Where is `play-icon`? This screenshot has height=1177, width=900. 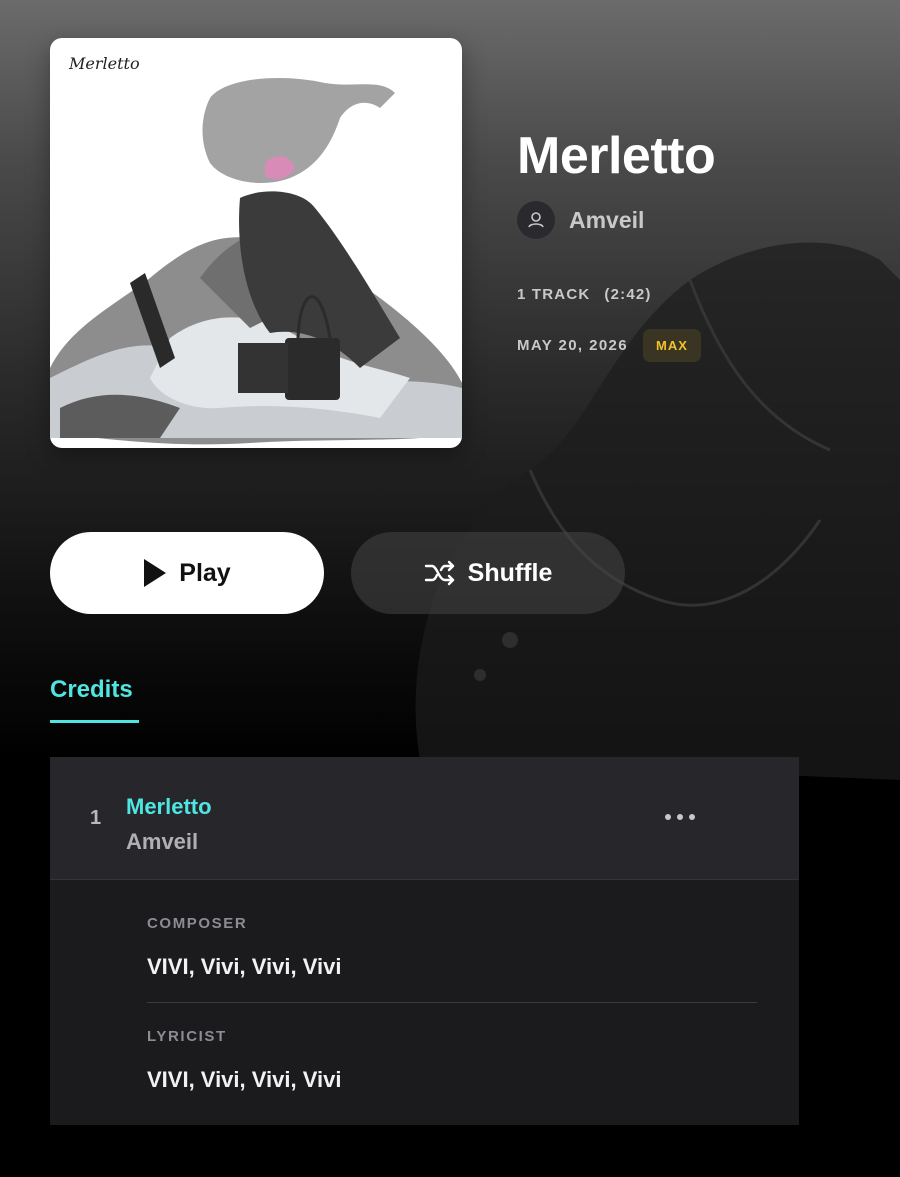 play-icon is located at coordinates (155, 573).